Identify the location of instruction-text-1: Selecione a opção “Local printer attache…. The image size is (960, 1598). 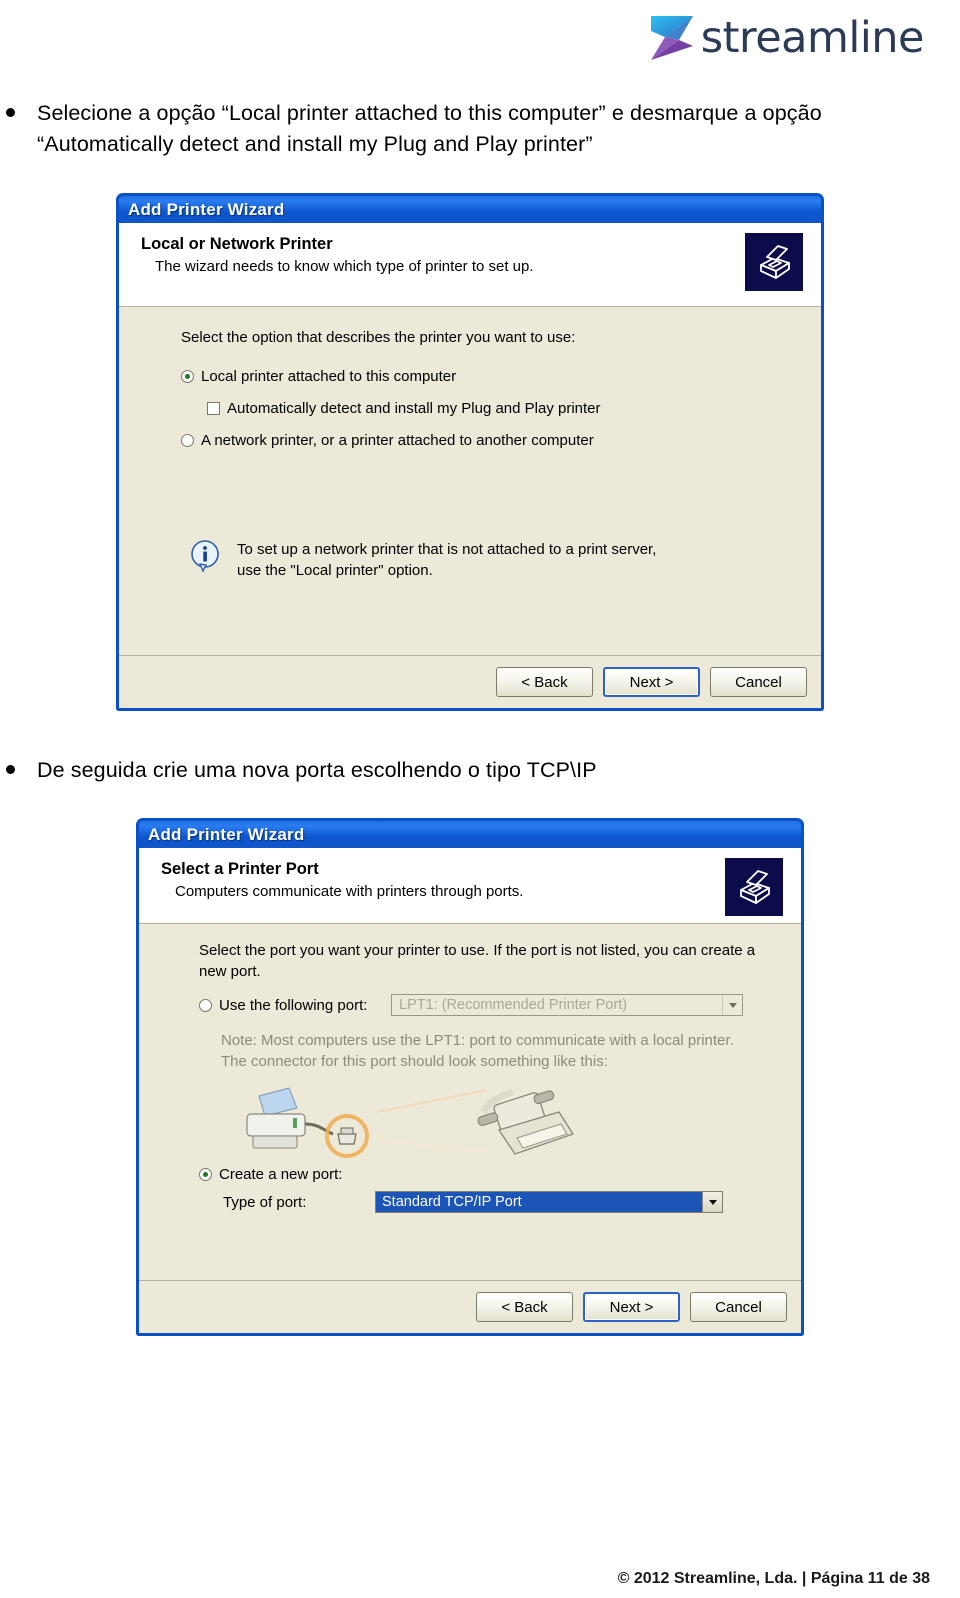
(429, 128).